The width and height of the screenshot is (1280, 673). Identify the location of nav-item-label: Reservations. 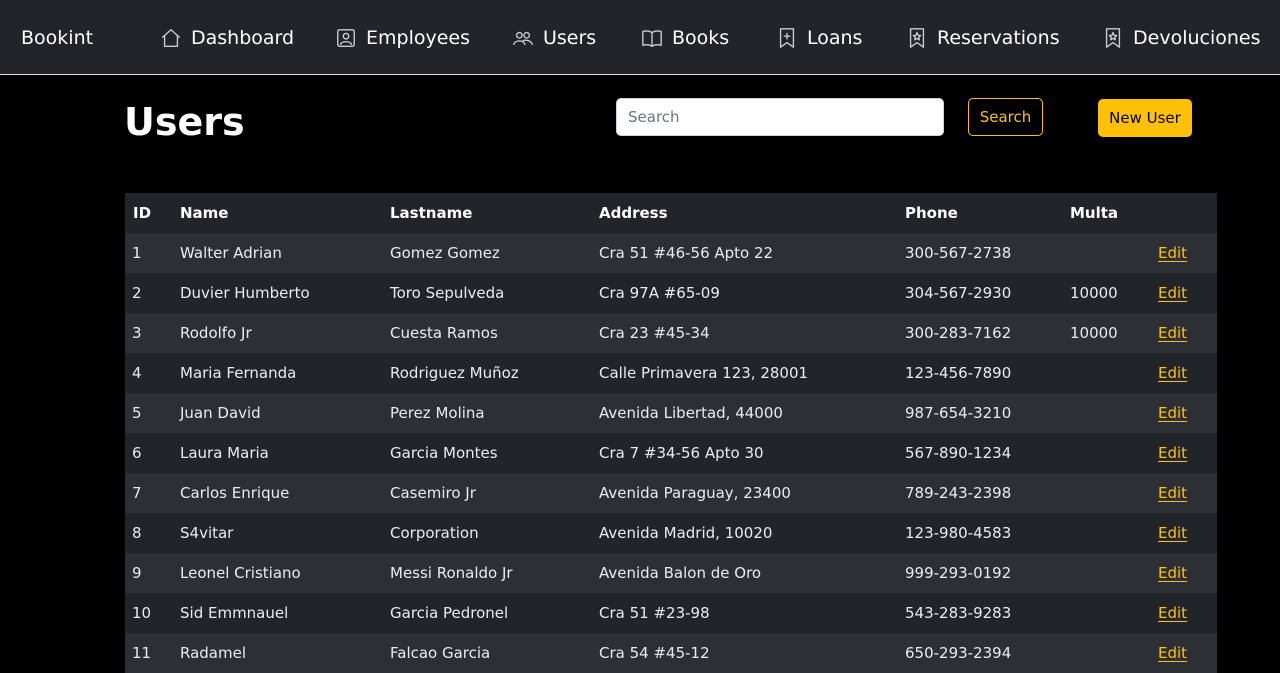
(998, 38).